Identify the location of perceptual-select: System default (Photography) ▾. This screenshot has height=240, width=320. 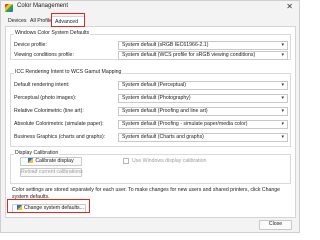
(203, 98).